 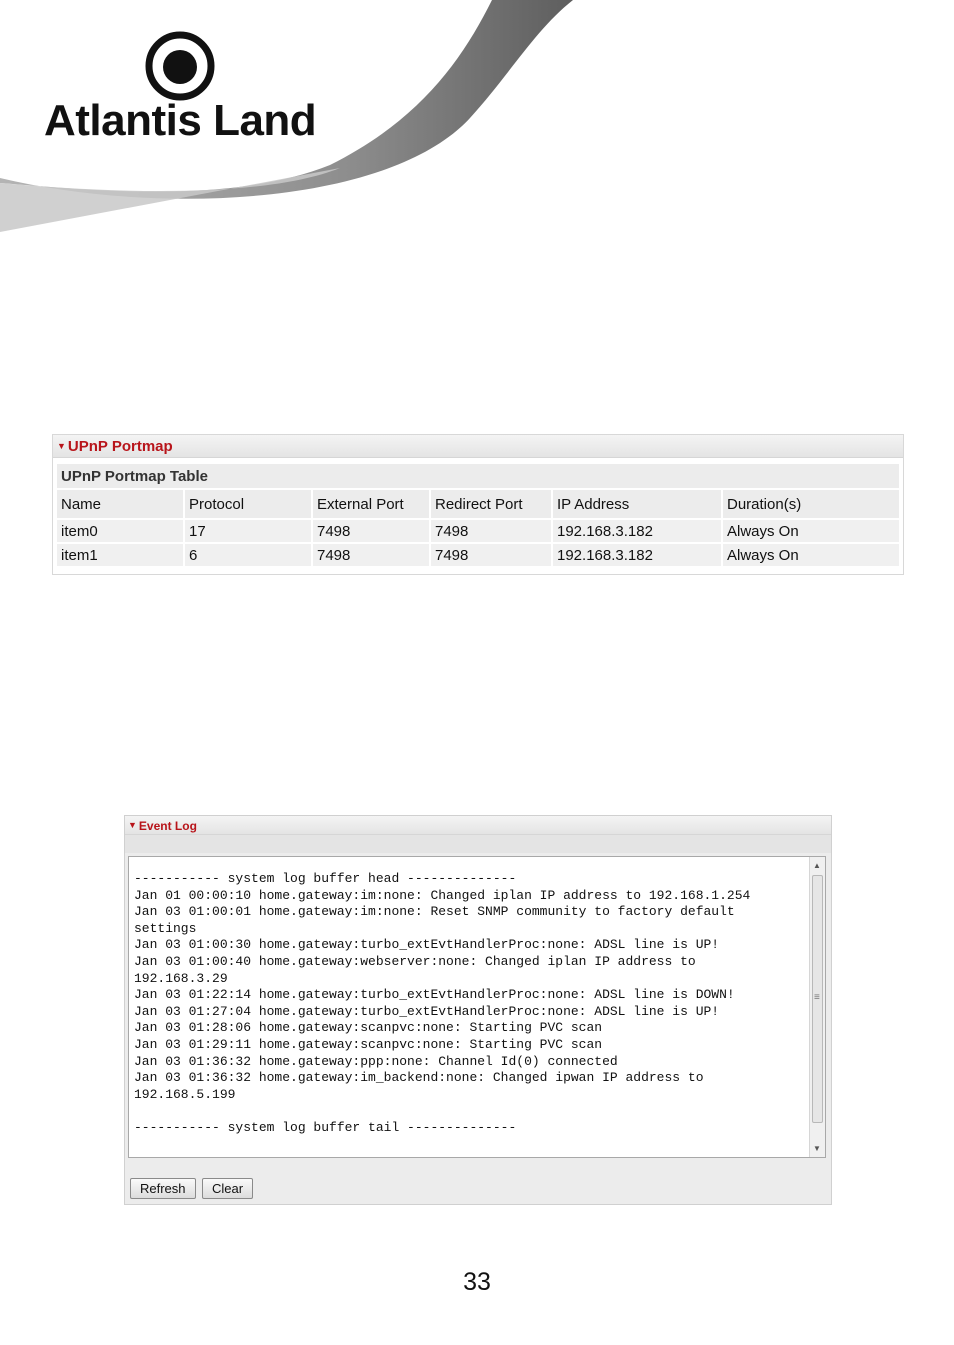 What do you see at coordinates (637, 504) in the screenshot?
I see `column-header-ip-address: IP Address` at bounding box center [637, 504].